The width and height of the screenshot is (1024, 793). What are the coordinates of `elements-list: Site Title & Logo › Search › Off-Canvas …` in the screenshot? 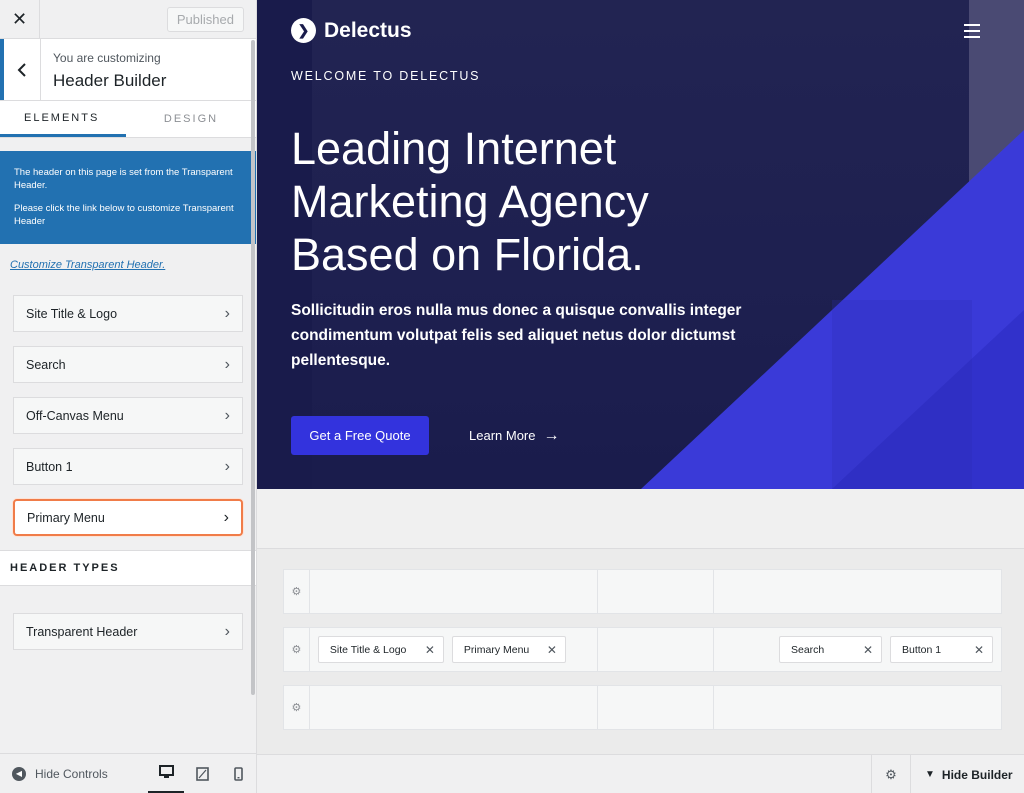 It's located at (128, 411).